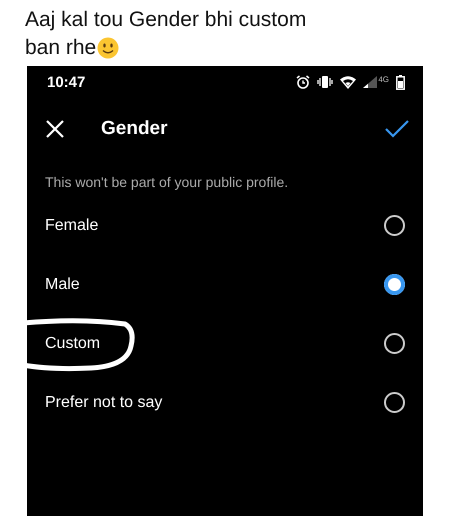 The height and width of the screenshot is (519, 450). What do you see at coordinates (71, 225) in the screenshot?
I see `option-label: Female` at bounding box center [71, 225].